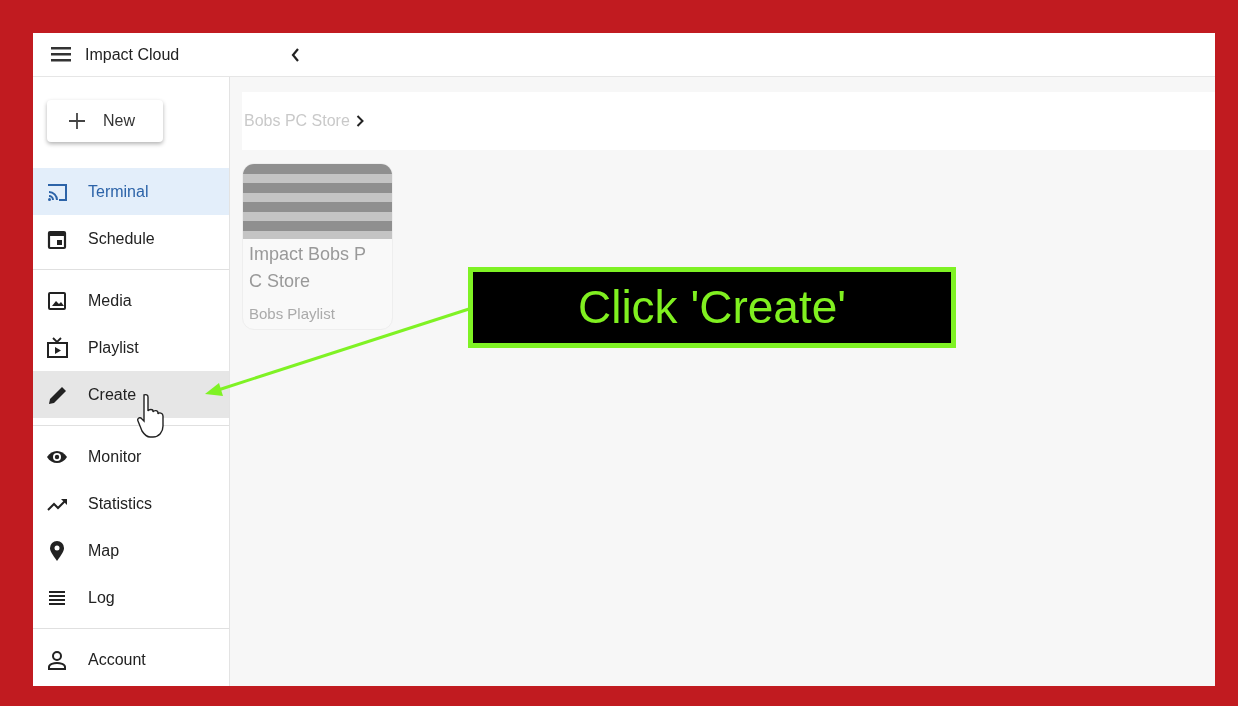 The image size is (1238, 706). What do you see at coordinates (292, 314) in the screenshot?
I see `card-subtitle: Bobs Playlist` at bounding box center [292, 314].